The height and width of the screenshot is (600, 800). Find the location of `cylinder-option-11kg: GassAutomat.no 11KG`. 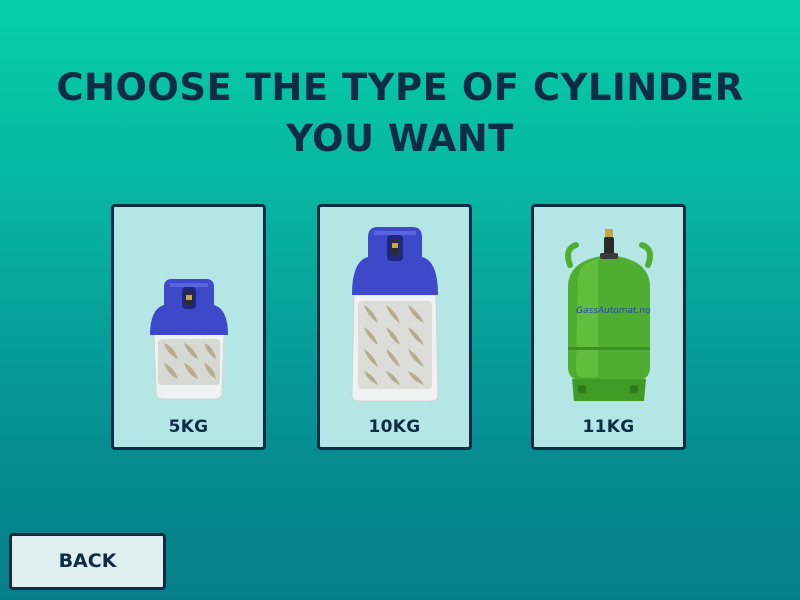

cylinder-option-11kg: GassAutomat.no 11KG is located at coordinates (608, 327).